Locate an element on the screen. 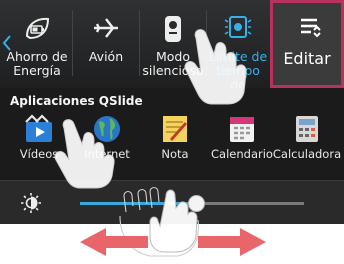 This screenshot has width=344, height=264. brightness-slider-fill is located at coordinates (138, 203).